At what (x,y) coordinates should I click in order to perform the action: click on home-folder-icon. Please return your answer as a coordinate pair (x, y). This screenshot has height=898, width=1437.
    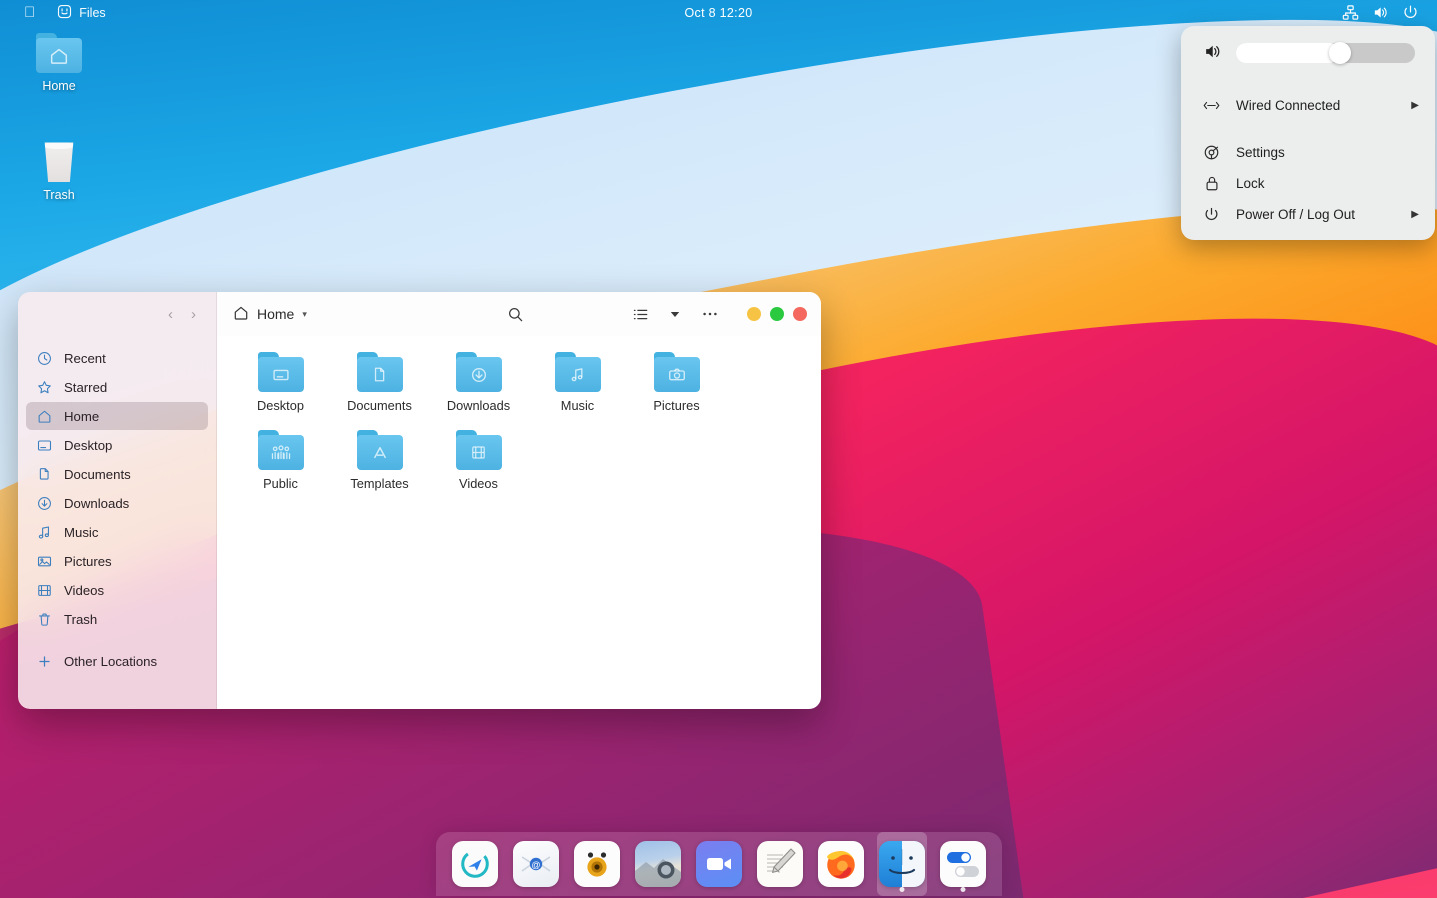
    Looking at the image, I should click on (59, 53).